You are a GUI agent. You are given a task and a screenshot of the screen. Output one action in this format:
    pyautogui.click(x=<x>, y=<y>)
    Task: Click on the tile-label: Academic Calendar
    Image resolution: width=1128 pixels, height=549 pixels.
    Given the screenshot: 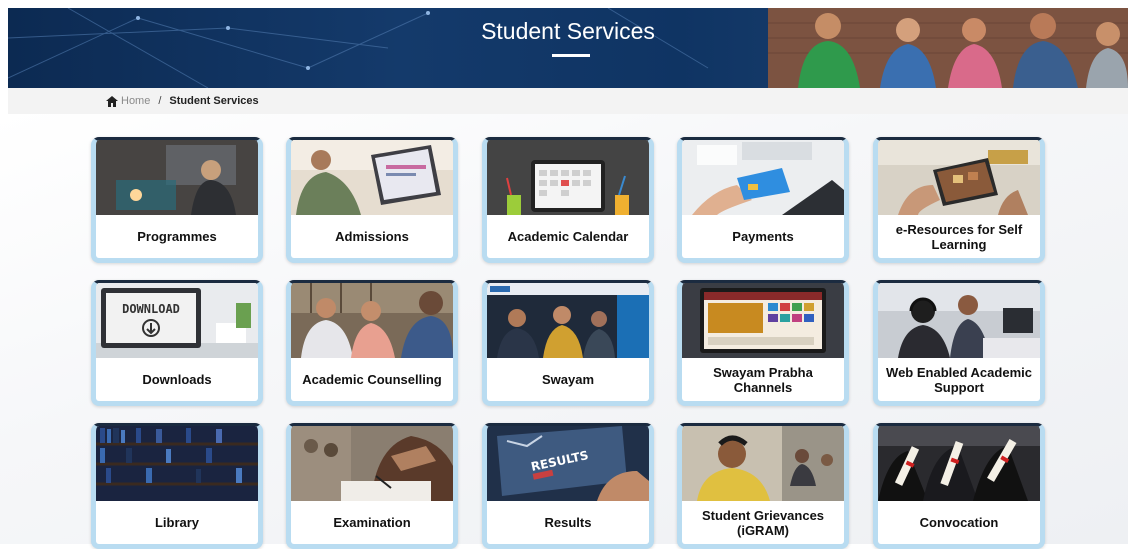 What is the action you would take?
    pyautogui.click(x=568, y=236)
    